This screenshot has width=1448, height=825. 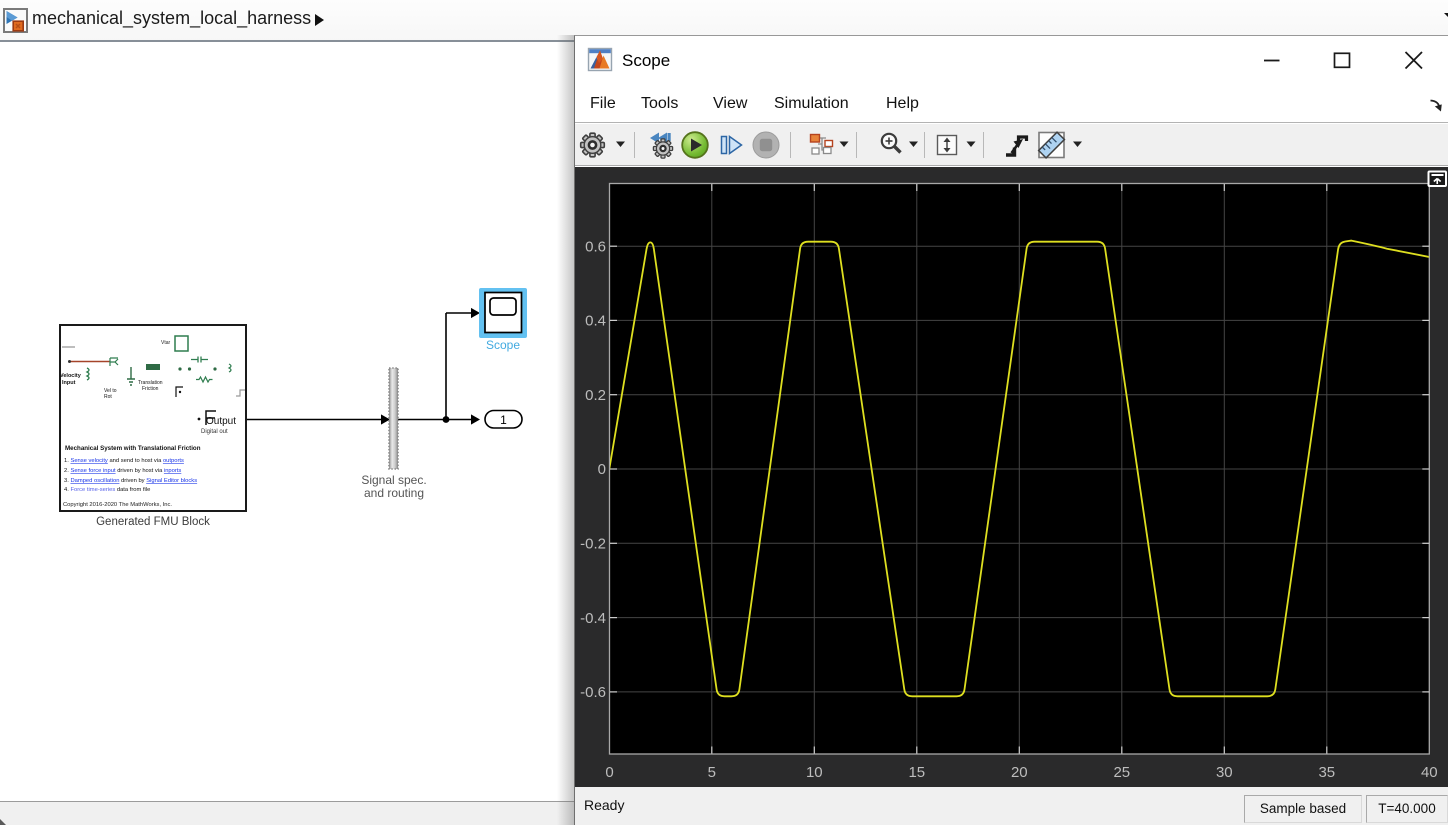 I want to click on svg-text: 1, so click(x=503, y=420).